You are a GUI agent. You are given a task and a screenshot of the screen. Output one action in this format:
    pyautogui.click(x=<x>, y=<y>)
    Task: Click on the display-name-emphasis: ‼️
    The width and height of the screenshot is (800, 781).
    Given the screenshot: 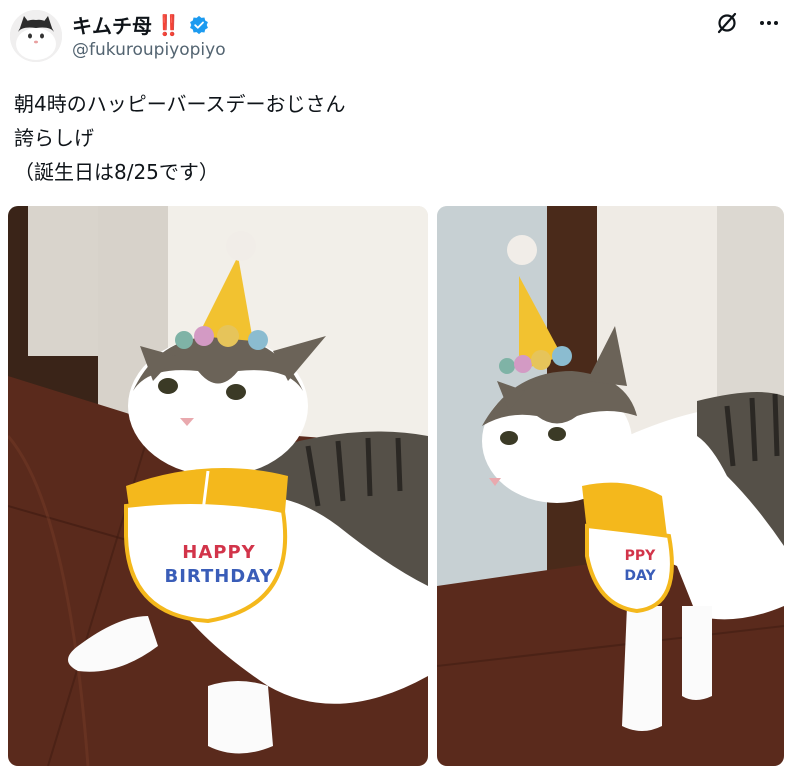 What is the action you would take?
    pyautogui.click(x=168, y=24)
    